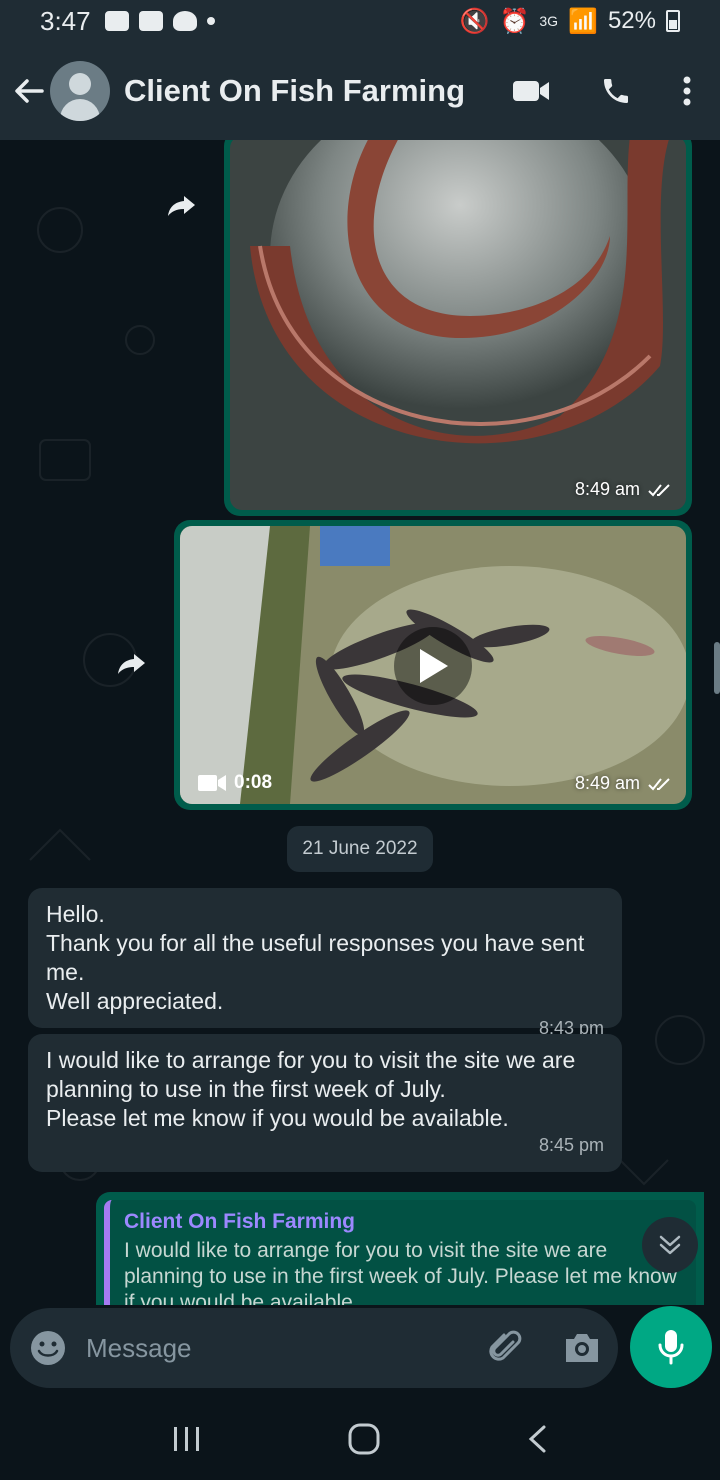 The height and width of the screenshot is (1480, 720). I want to click on message-composer, so click(360, 1351).